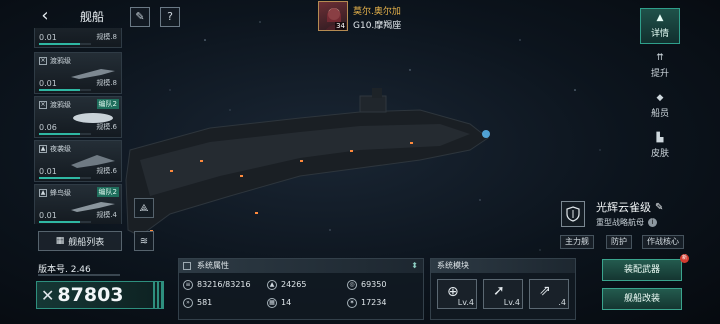  Describe the element at coordinates (92, 17) in the screenshot. I see `page-title: 舰船` at that location.